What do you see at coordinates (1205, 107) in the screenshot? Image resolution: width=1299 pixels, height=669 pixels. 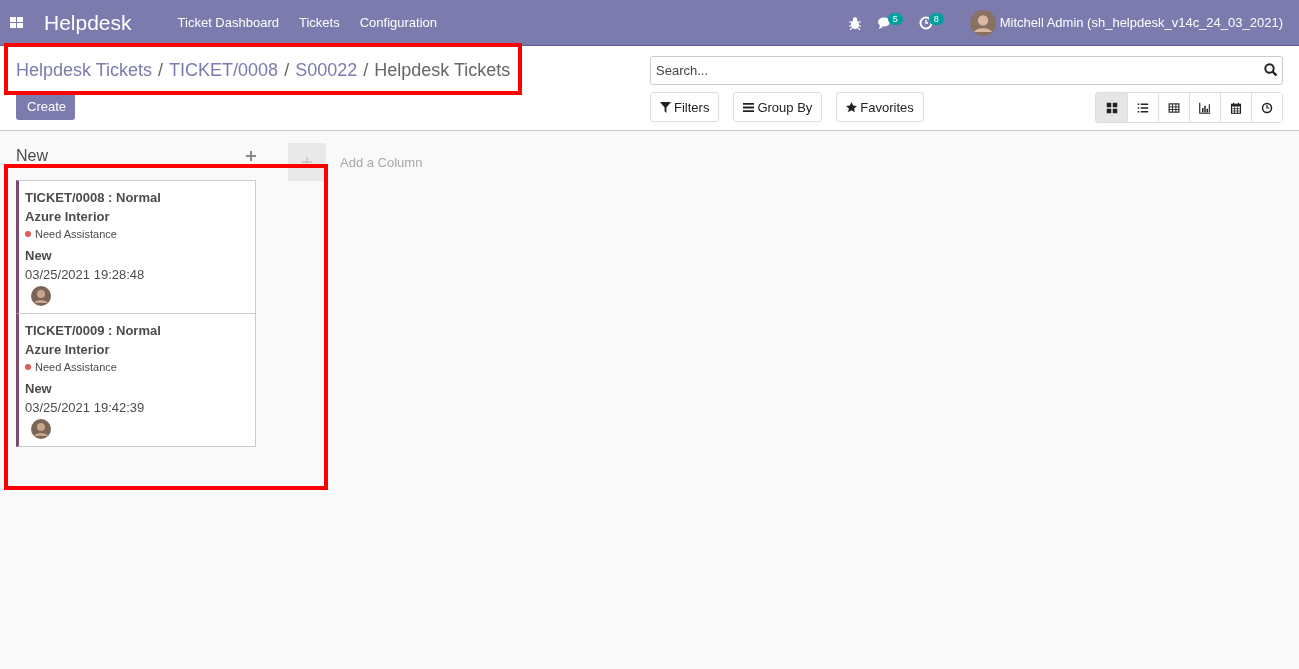 I see `bar-chart-icon` at bounding box center [1205, 107].